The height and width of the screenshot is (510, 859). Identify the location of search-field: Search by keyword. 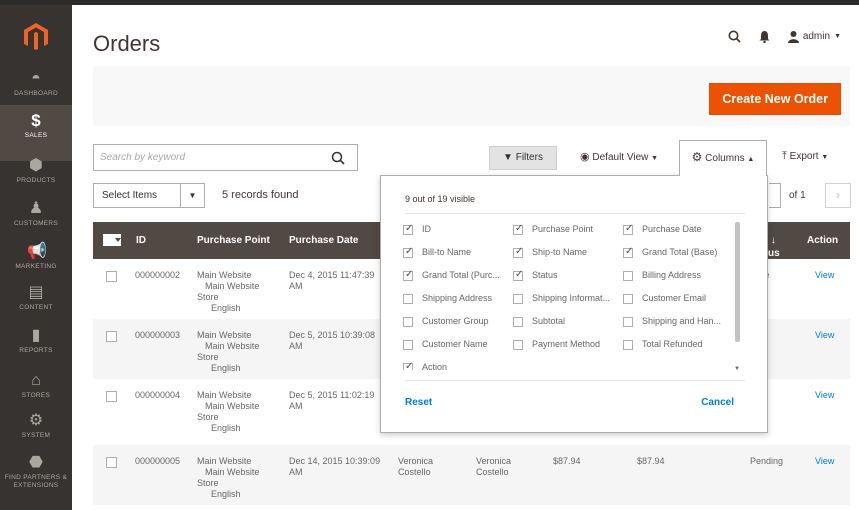
(225, 157).